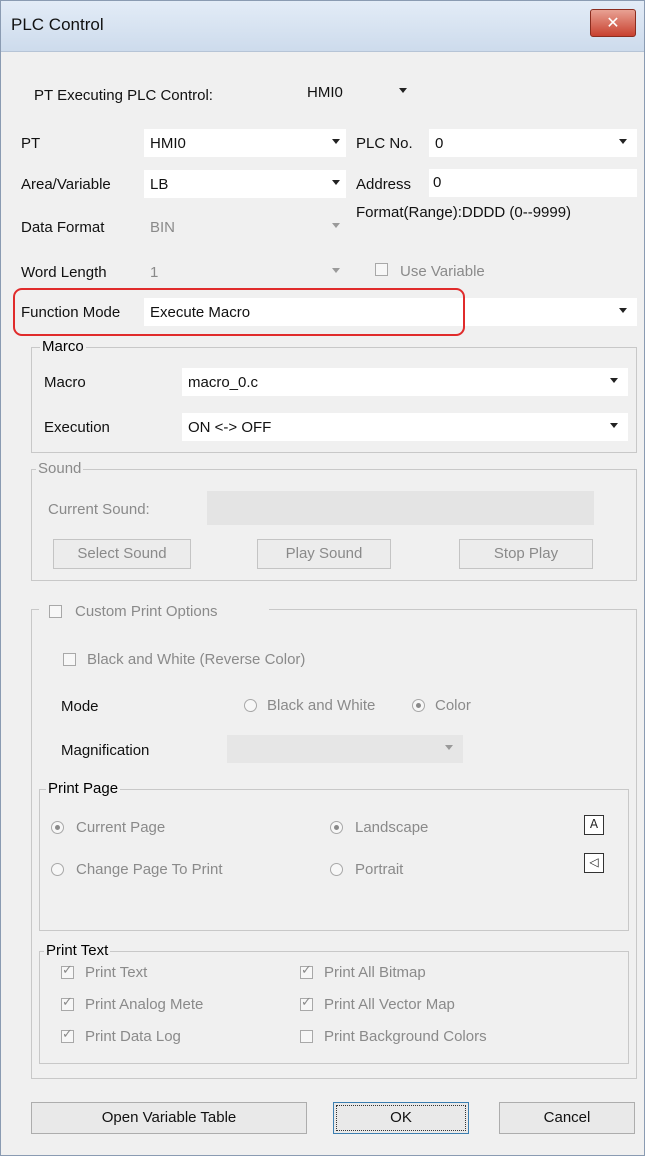 The width and height of the screenshot is (645, 1156). I want to click on print-bg-colors-checkbox, so click(306, 1036).